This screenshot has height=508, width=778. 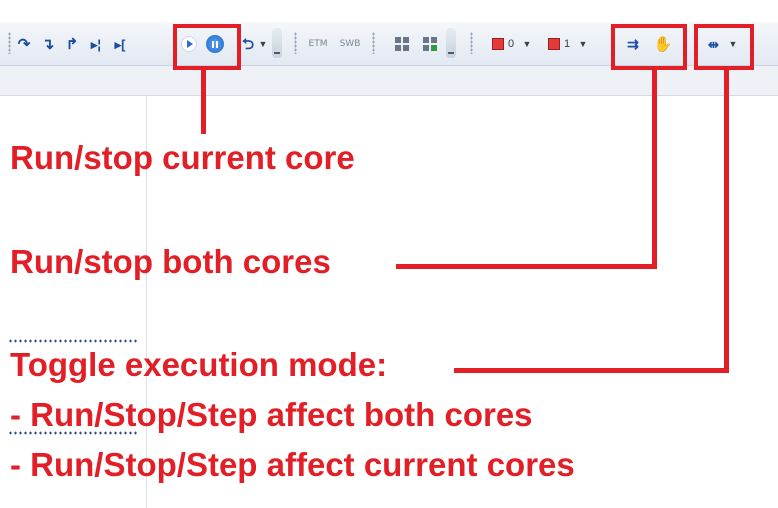 I want to click on connector-run-stop-both-vertical, so click(x=654, y=169).